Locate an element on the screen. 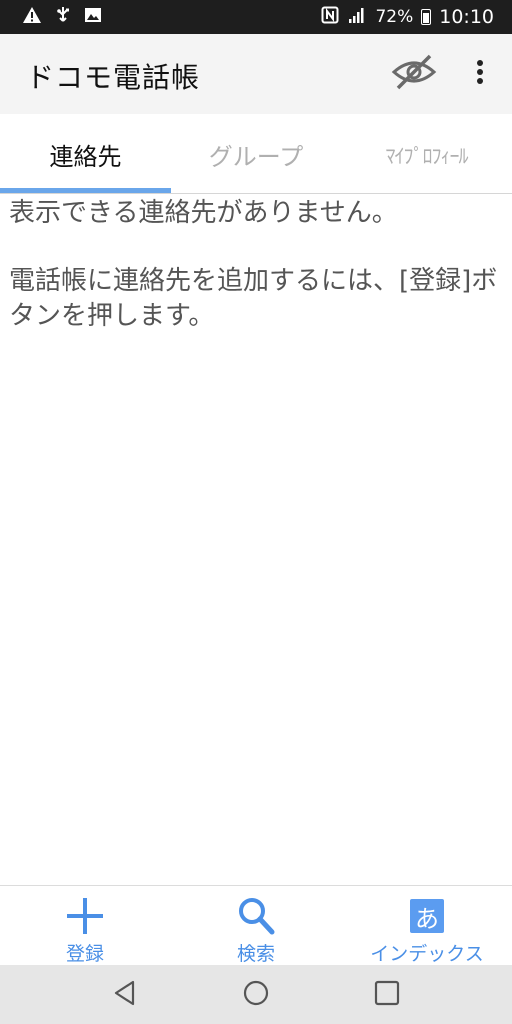 Image resolution: width=512 pixels, height=1024 pixels. more-vert-icon is located at coordinates (480, 74).